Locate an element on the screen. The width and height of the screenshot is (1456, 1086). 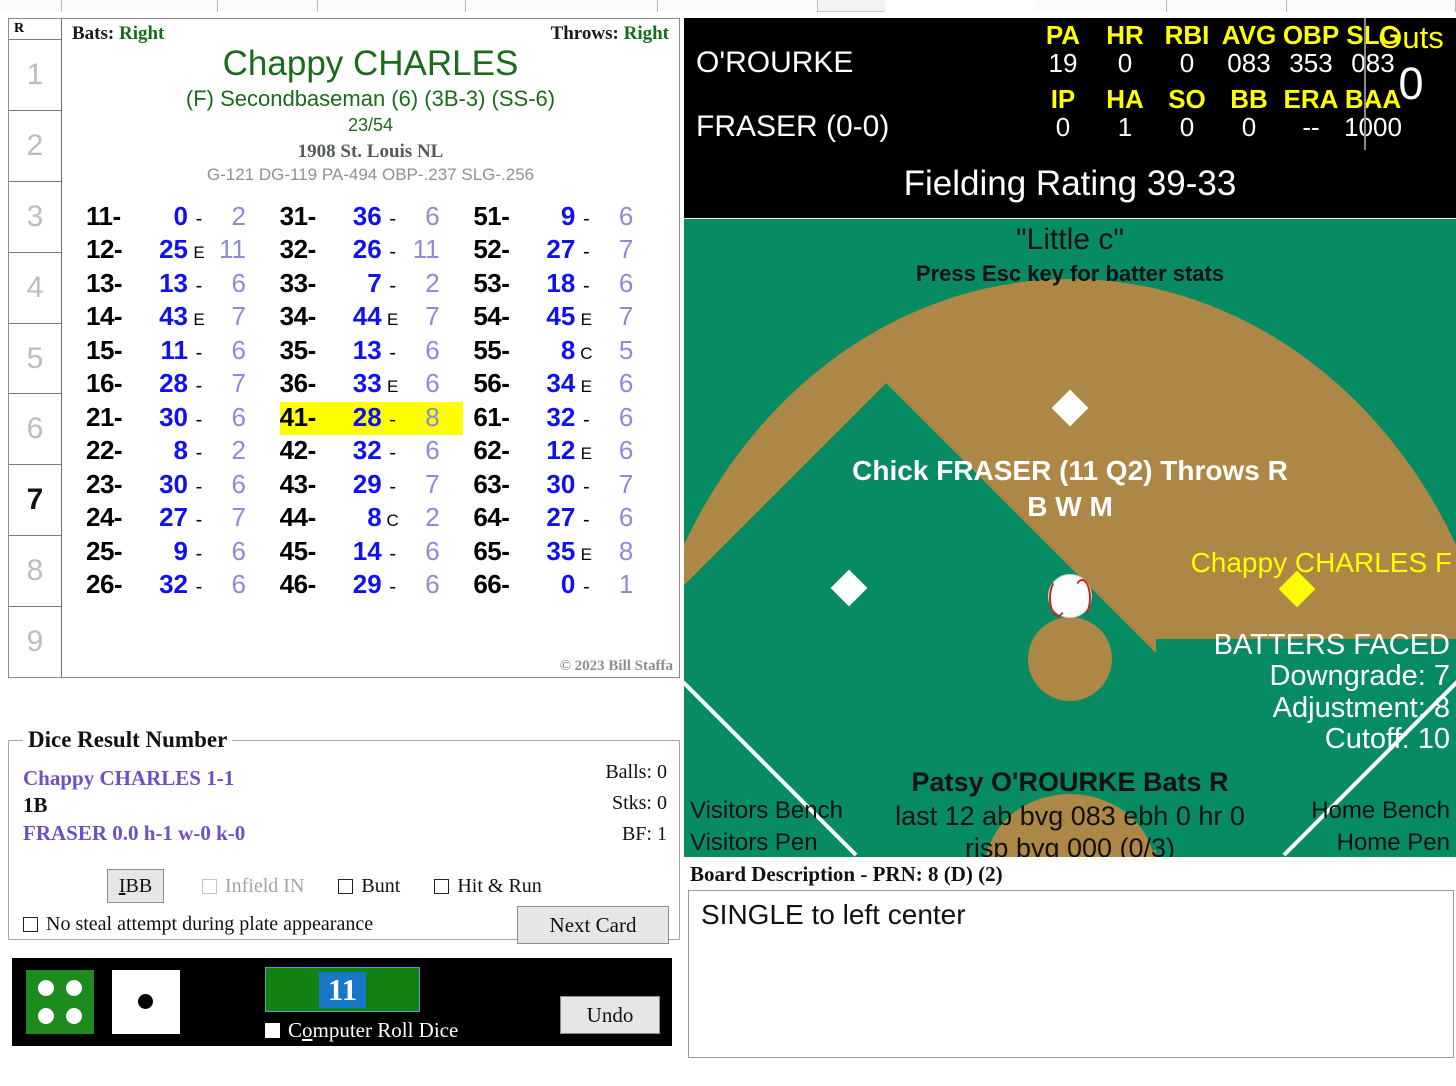
value-hr: 0 is located at coordinates (1125, 63).